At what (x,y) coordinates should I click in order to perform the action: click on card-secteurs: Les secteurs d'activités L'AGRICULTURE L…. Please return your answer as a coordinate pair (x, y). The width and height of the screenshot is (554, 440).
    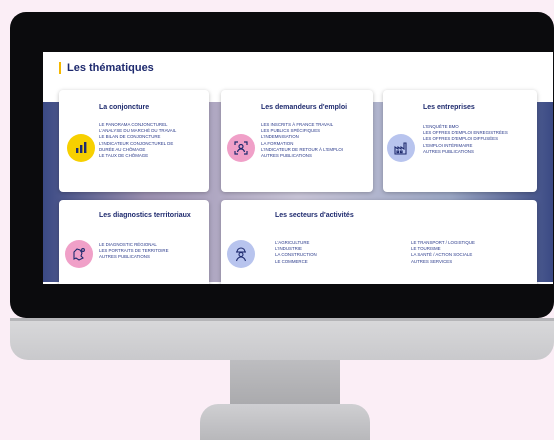
    Looking at the image, I should click on (379, 242).